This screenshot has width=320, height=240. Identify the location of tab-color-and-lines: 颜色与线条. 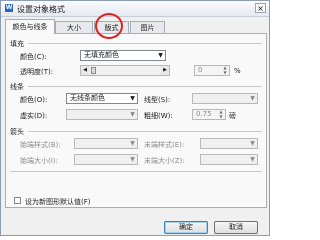
(30, 26).